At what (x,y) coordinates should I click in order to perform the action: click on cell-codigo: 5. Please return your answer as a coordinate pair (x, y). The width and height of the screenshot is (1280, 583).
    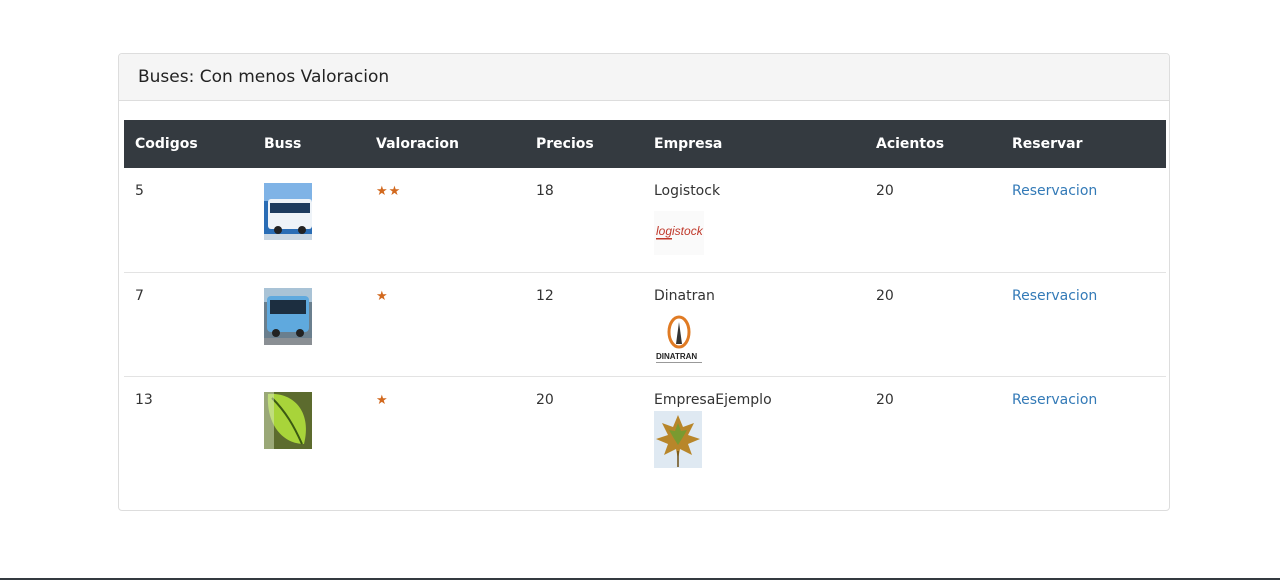
    Looking at the image, I should click on (139, 191).